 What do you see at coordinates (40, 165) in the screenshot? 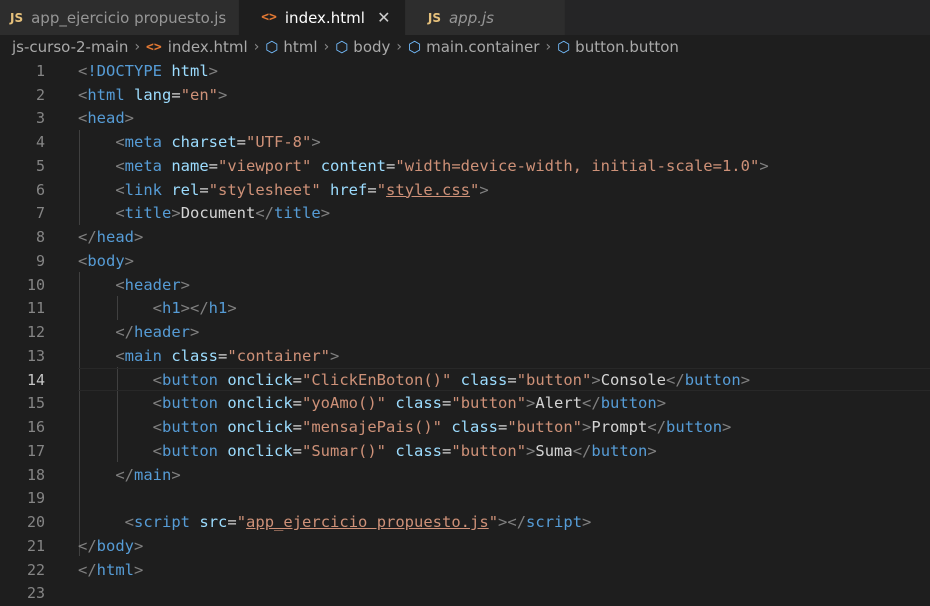
I see `line-number: 5` at bounding box center [40, 165].